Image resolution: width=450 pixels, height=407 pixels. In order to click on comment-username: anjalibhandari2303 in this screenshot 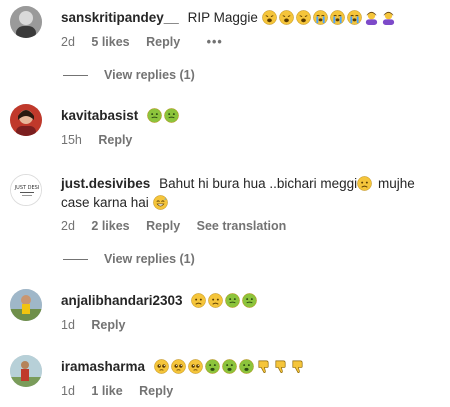, I will do `click(122, 300)`.